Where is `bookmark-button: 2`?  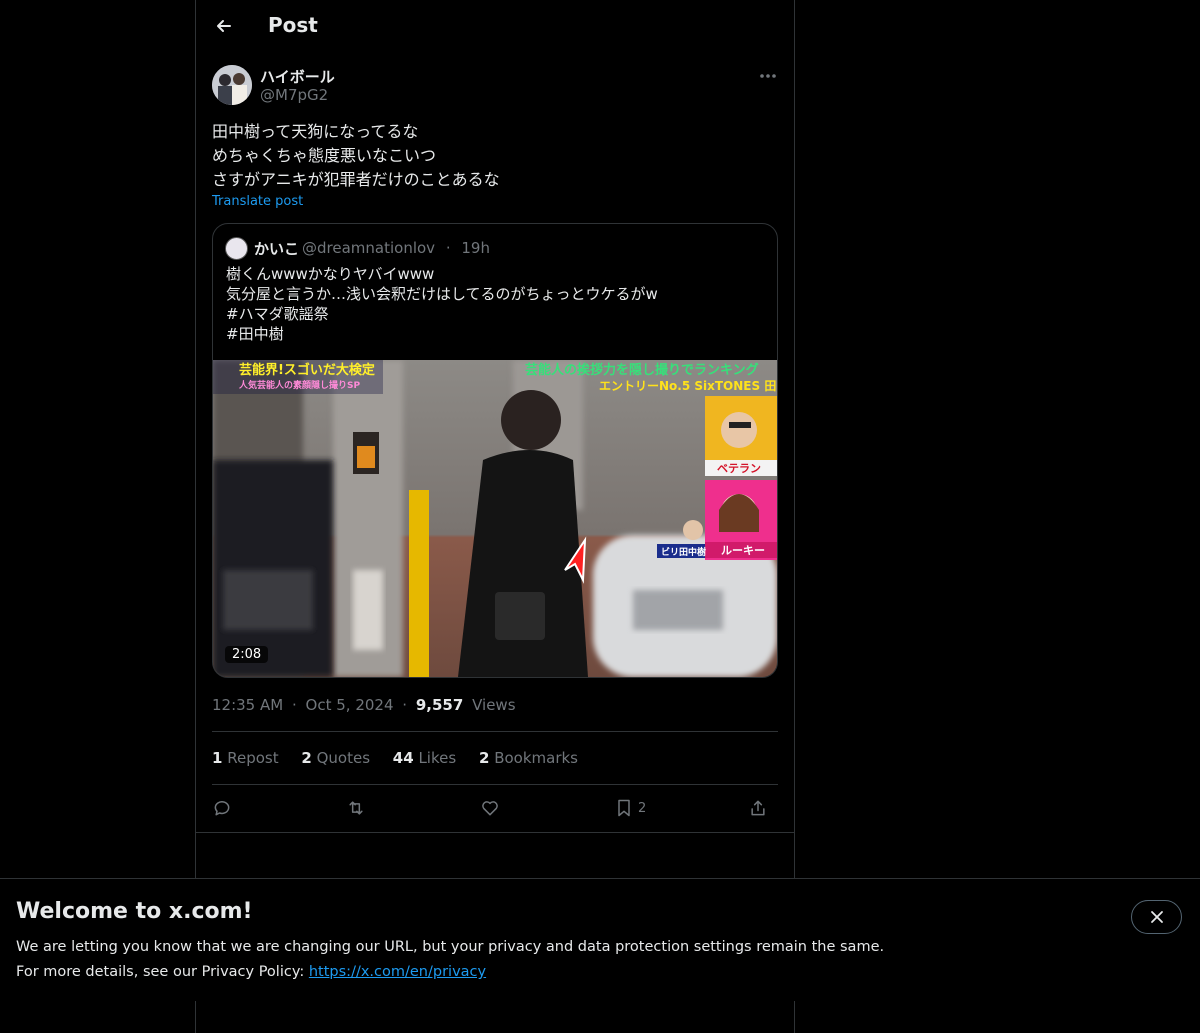 bookmark-button: 2 is located at coordinates (630, 808).